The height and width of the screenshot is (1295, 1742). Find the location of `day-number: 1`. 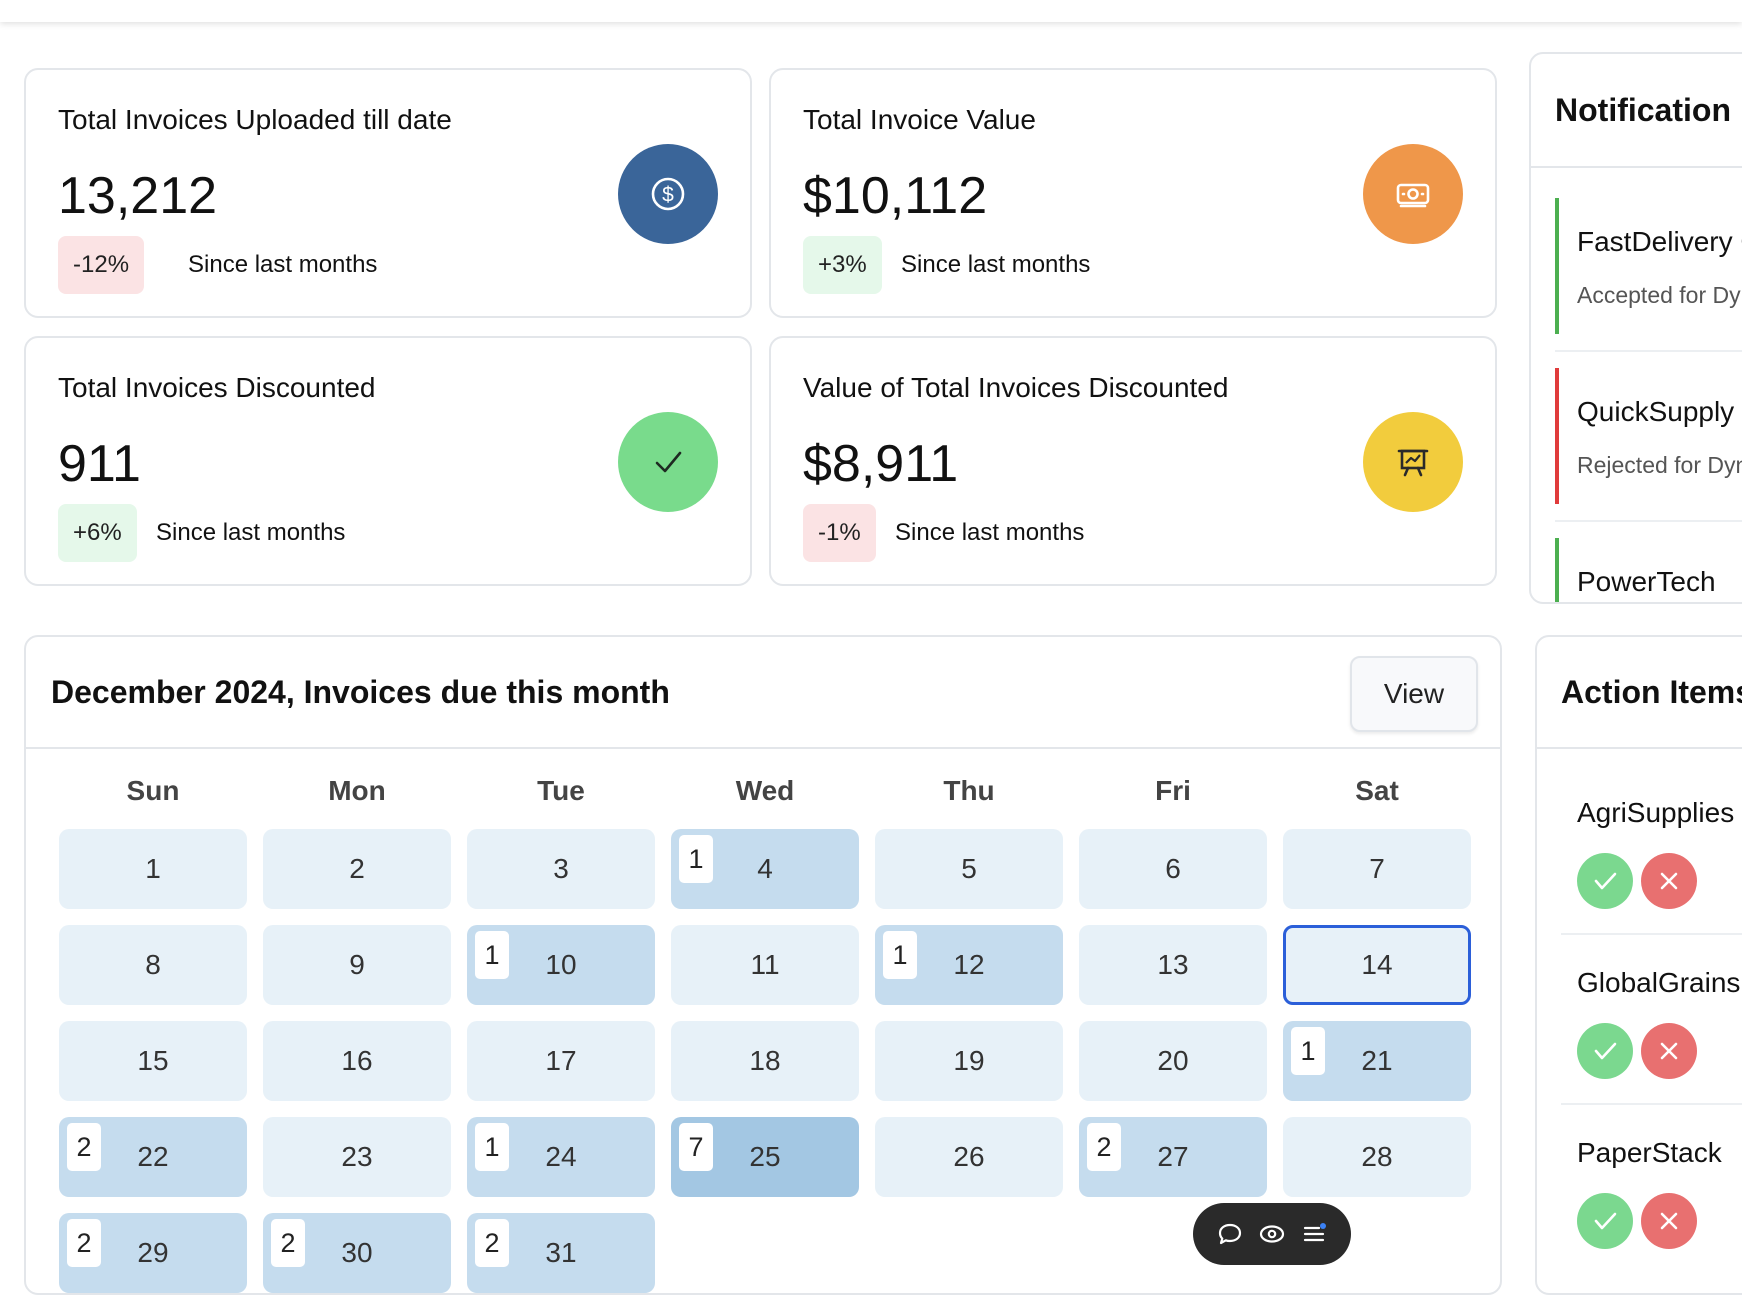

day-number: 1 is located at coordinates (153, 868).